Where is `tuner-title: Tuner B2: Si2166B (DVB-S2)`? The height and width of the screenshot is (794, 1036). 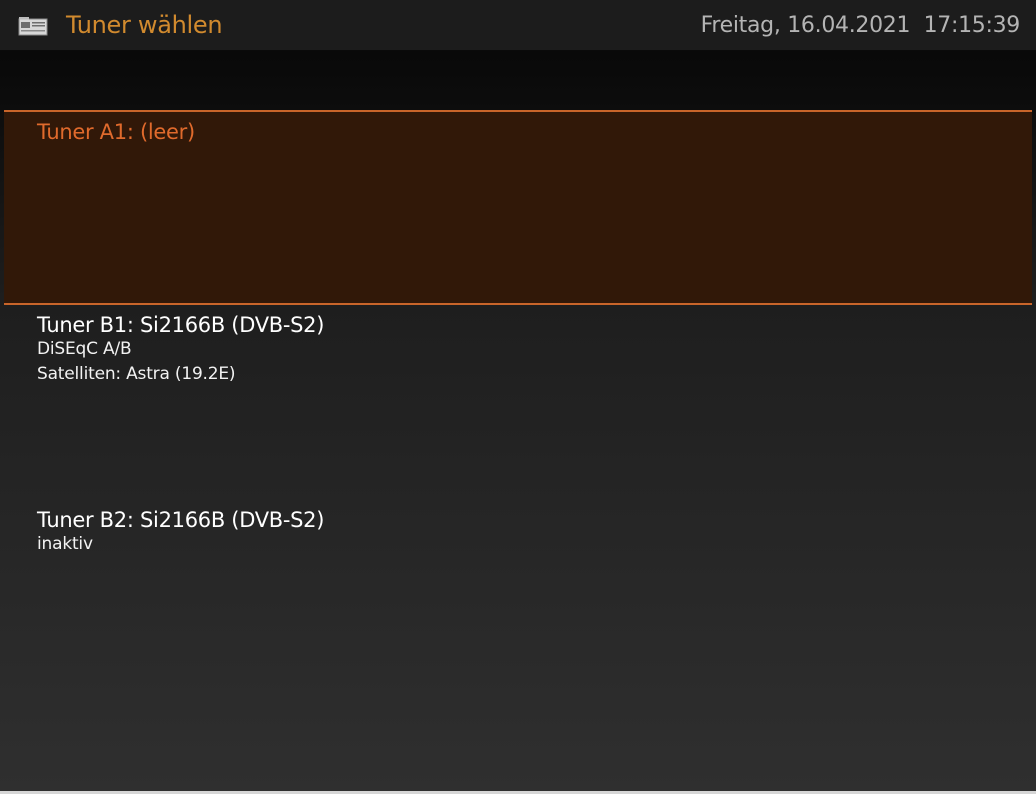
tuner-title: Tuner B2: Si2166B (DVB-S2) is located at coordinates (181, 520).